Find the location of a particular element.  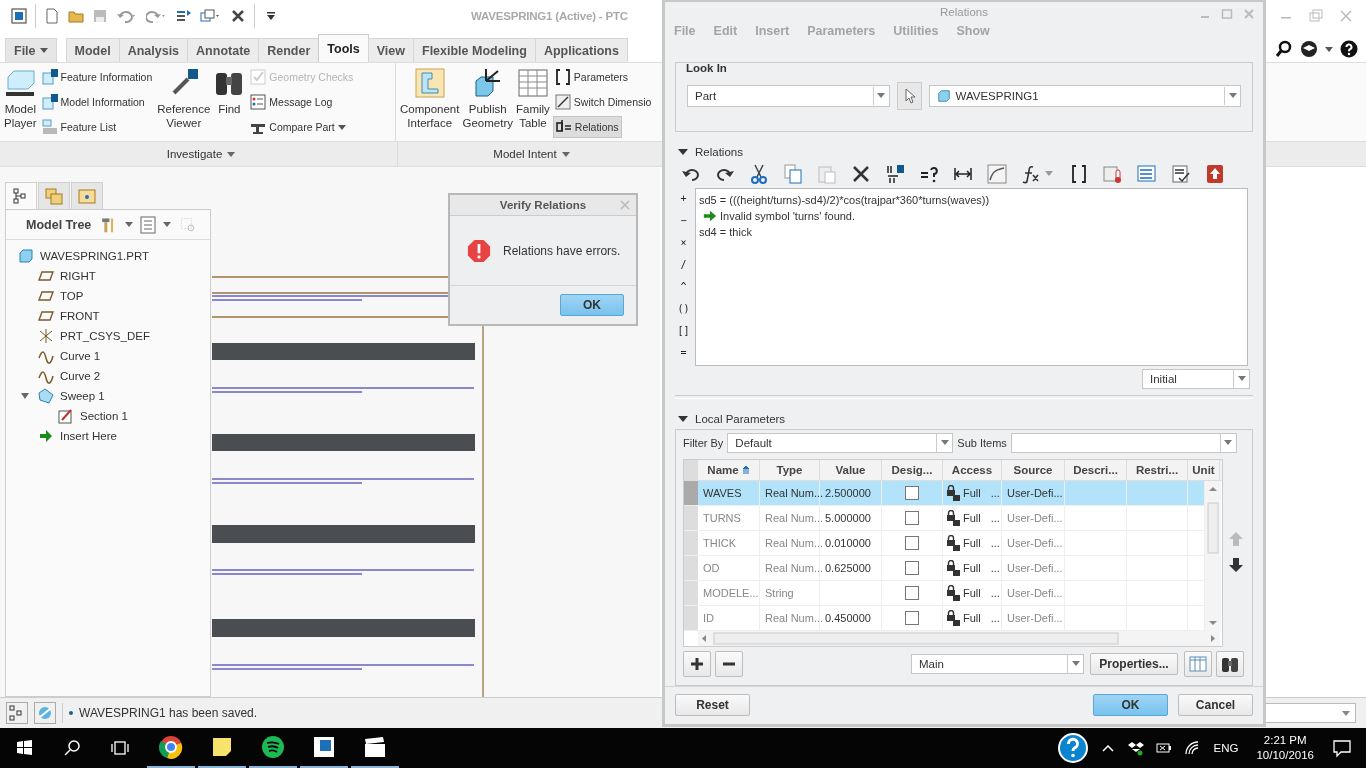

tree-icon is located at coordinates (17, 713).